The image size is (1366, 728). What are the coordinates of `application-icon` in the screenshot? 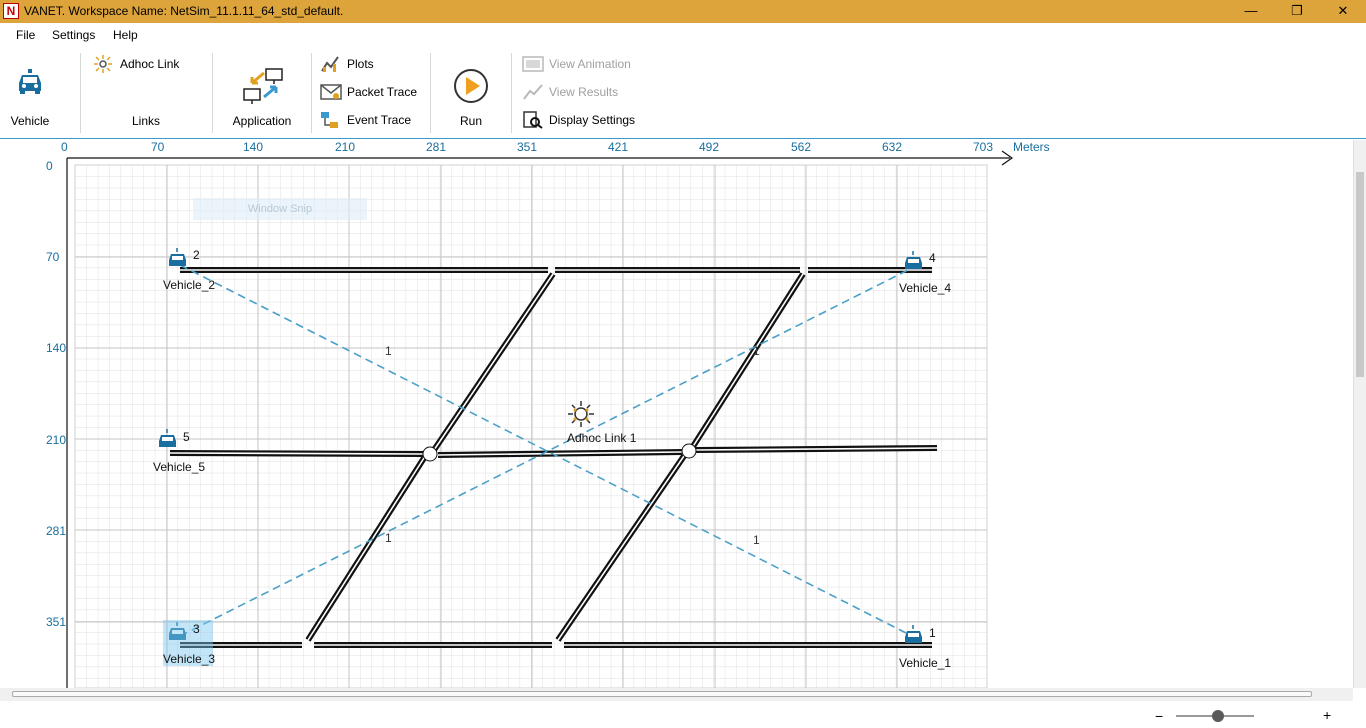 It's located at (263, 86).